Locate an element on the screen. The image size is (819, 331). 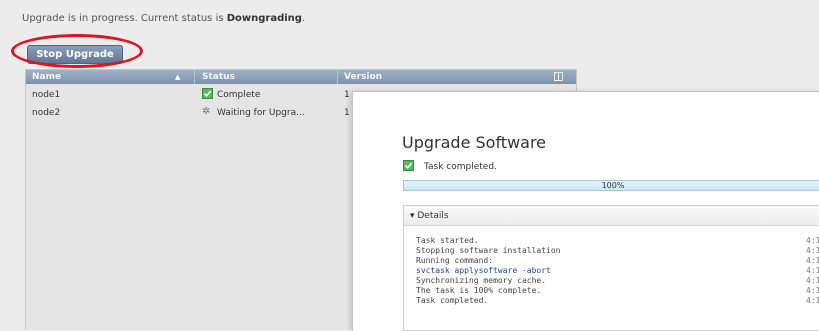
column-header-status: Status is located at coordinates (218, 77).